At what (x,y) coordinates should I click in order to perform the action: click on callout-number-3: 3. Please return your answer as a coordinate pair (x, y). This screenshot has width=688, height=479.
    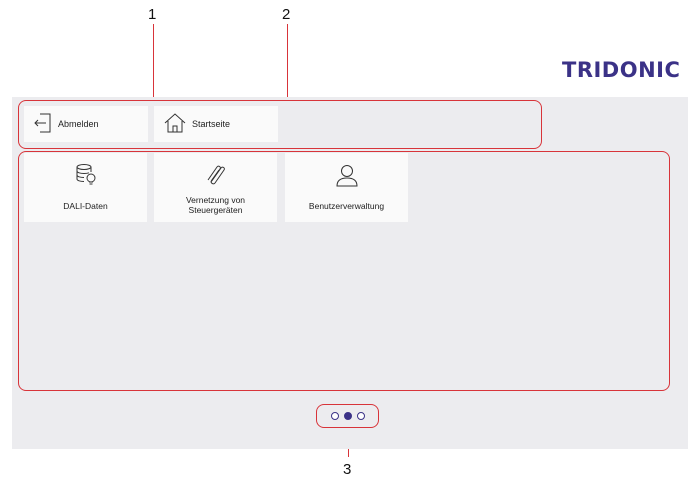
    Looking at the image, I should click on (347, 469).